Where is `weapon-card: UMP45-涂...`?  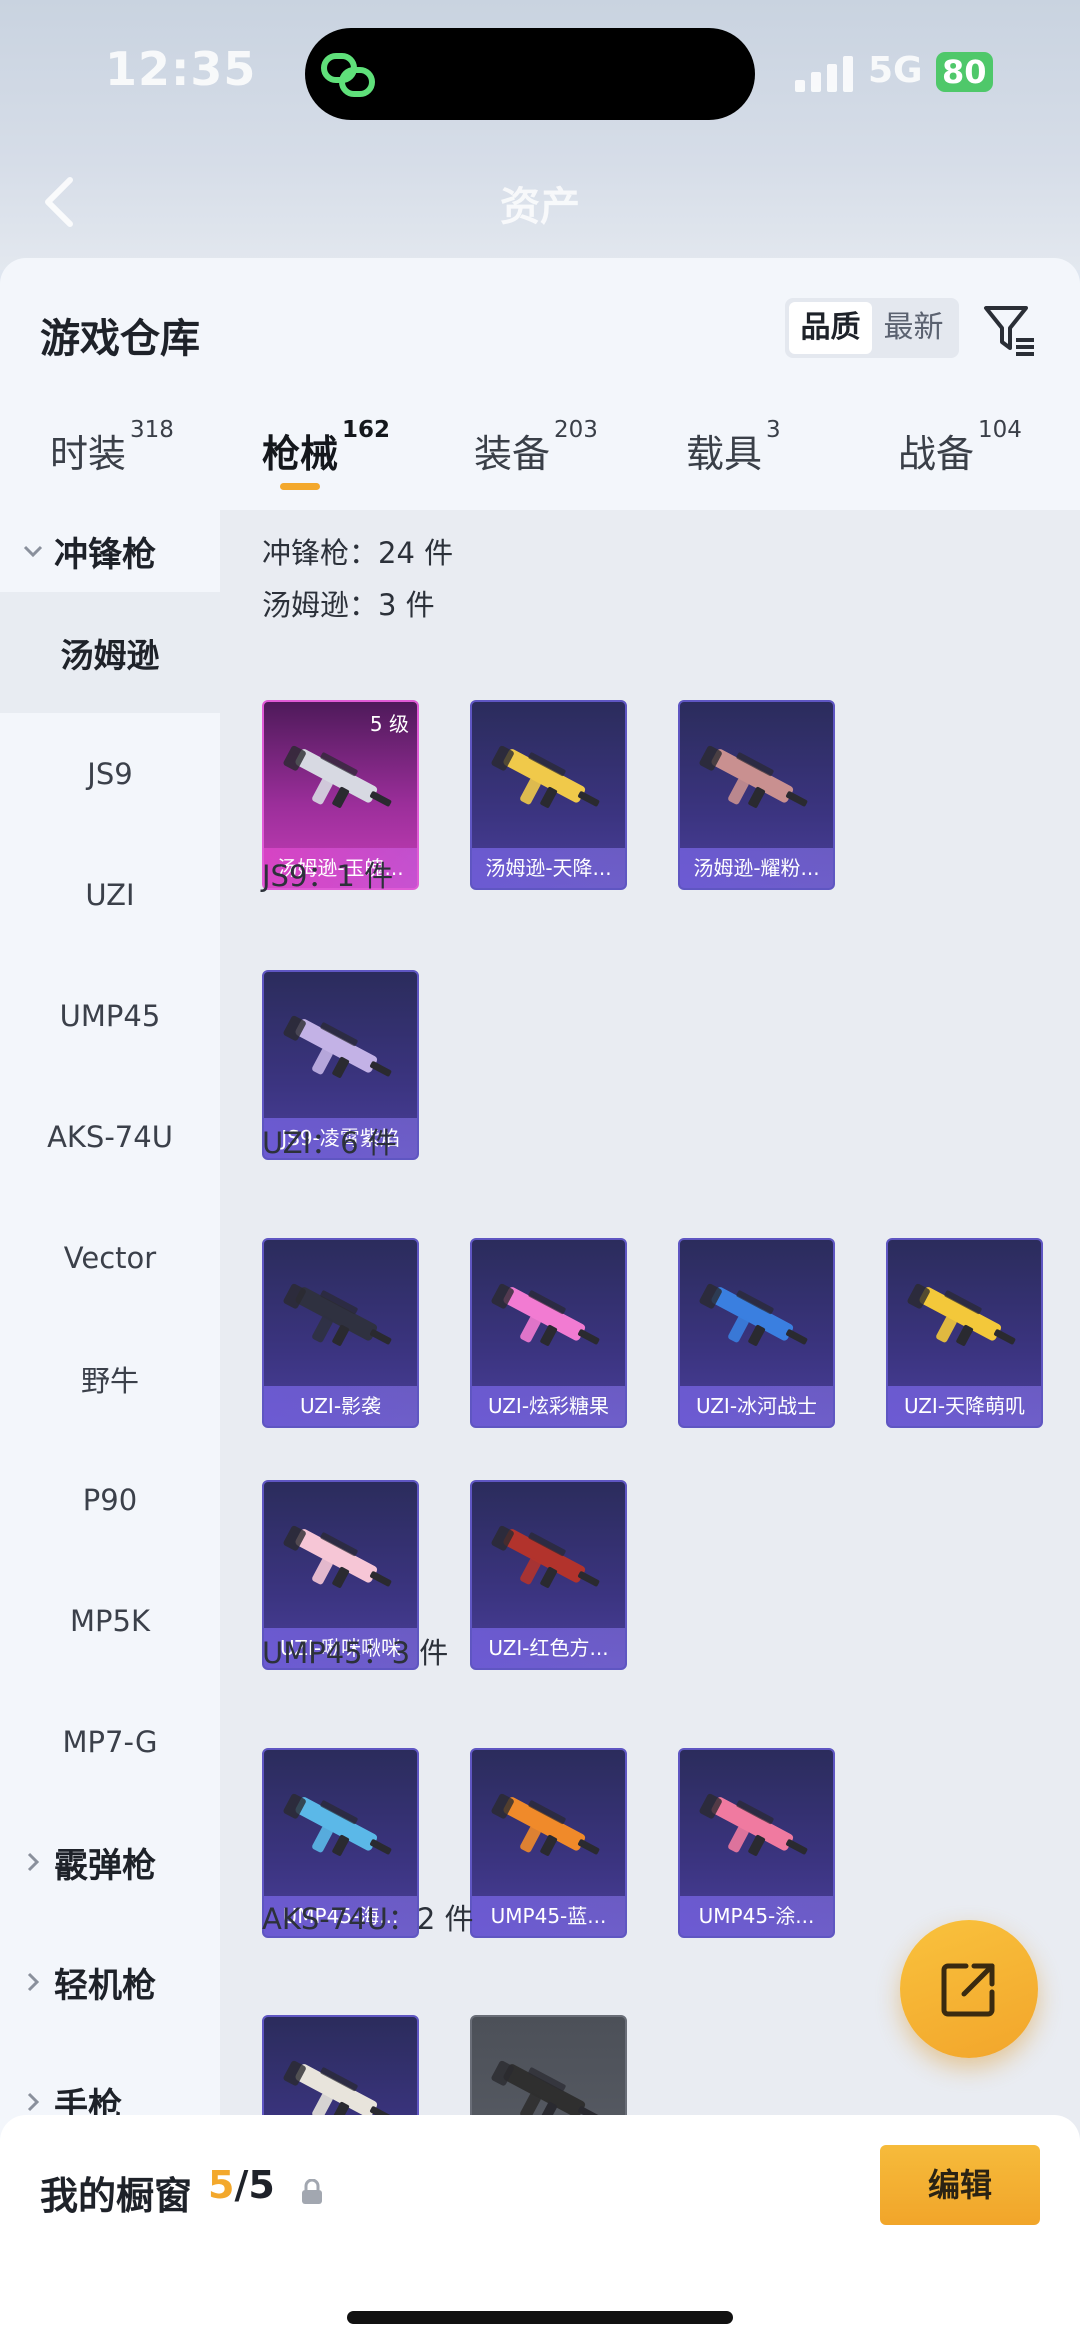
weapon-card: UMP45-涂... is located at coordinates (756, 1843).